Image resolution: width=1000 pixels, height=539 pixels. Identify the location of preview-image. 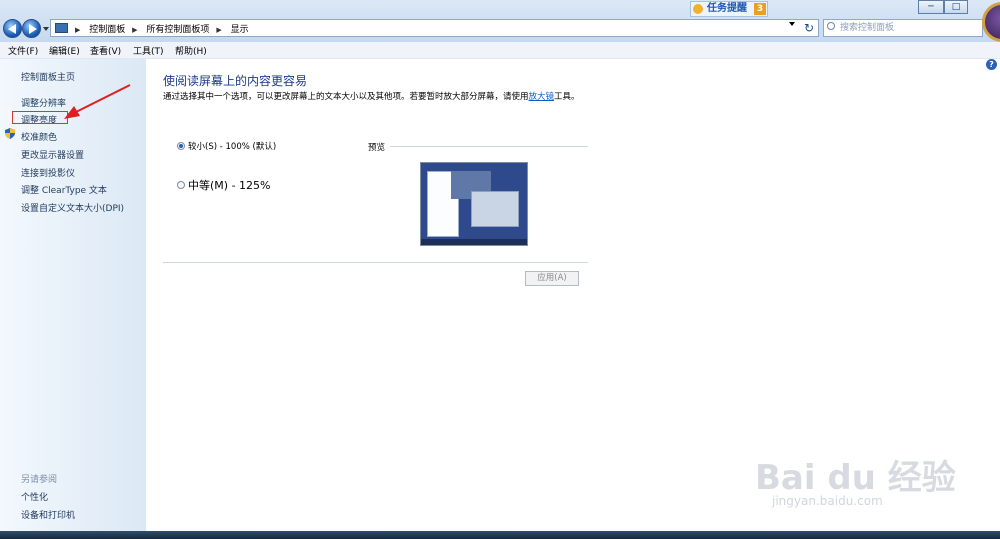
(474, 204).